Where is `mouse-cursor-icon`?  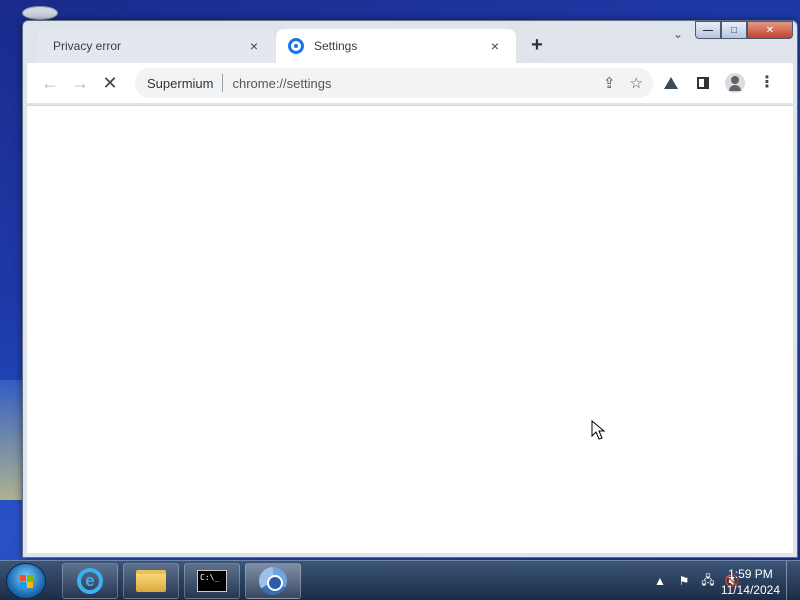 mouse-cursor-icon is located at coordinates (598, 430).